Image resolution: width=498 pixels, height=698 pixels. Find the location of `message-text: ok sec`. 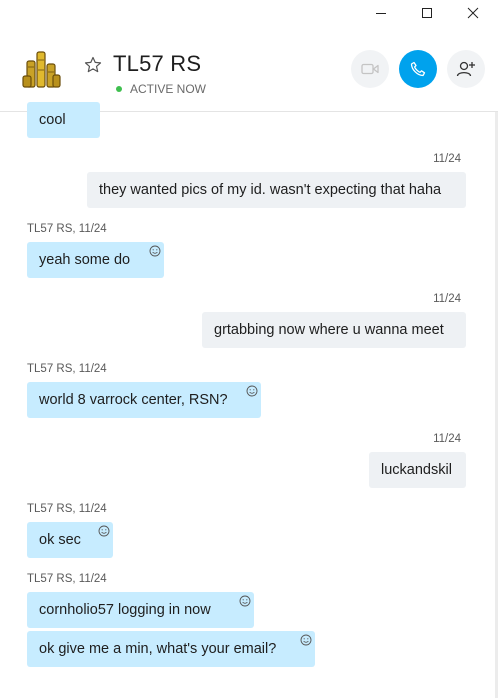

message-text: ok sec is located at coordinates (60, 540).